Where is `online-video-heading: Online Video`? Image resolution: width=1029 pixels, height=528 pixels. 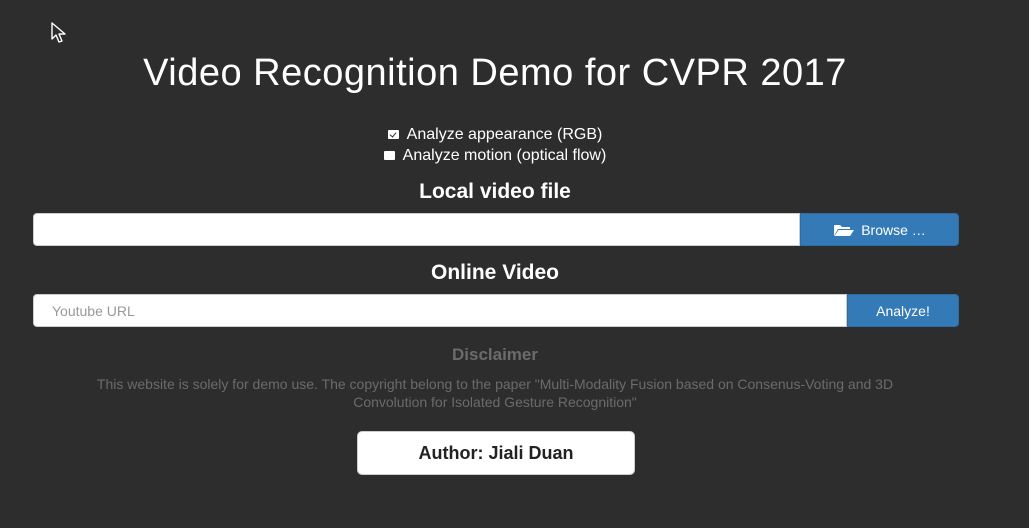
online-video-heading: Online Video is located at coordinates (495, 272).